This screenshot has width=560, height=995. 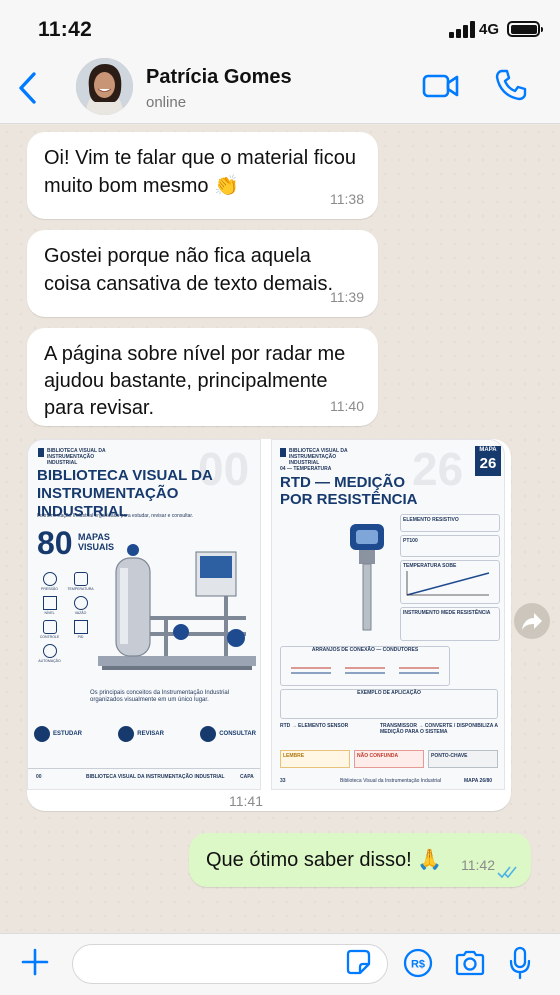 I want to click on poster-title: RTD — MEDIÇÃO POR RESISTÊNCIA, so click(x=349, y=491).